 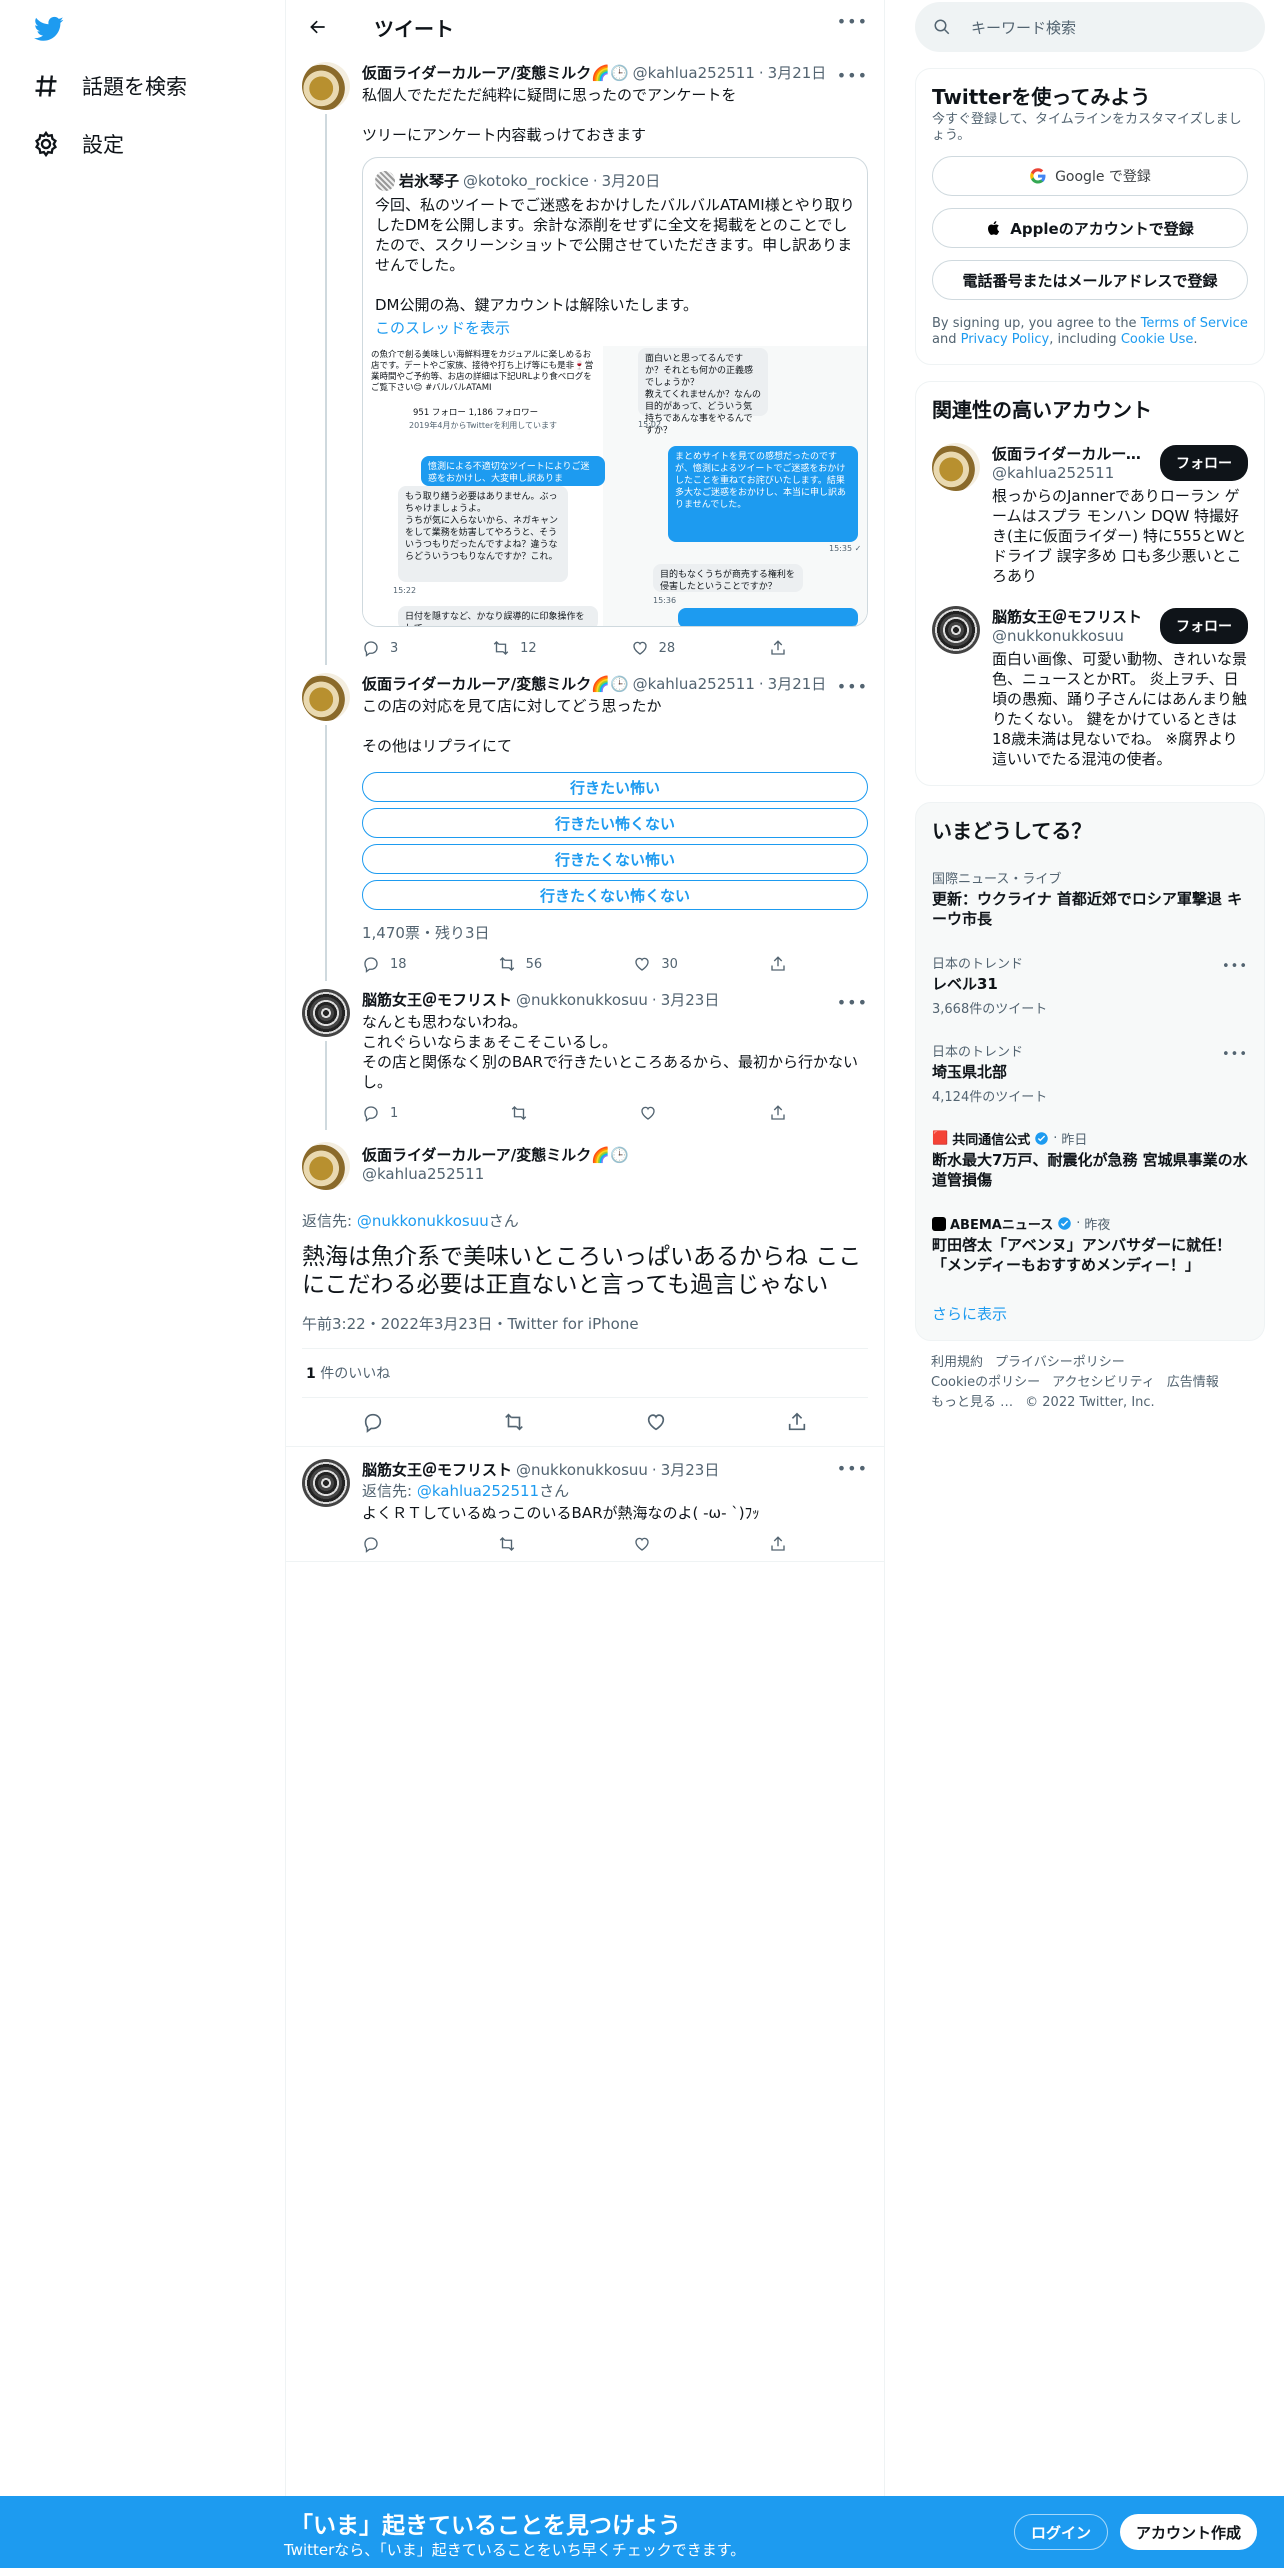 What do you see at coordinates (615, 330) in the screenshot?
I see `show-thread-link: このスレッドを表示` at bounding box center [615, 330].